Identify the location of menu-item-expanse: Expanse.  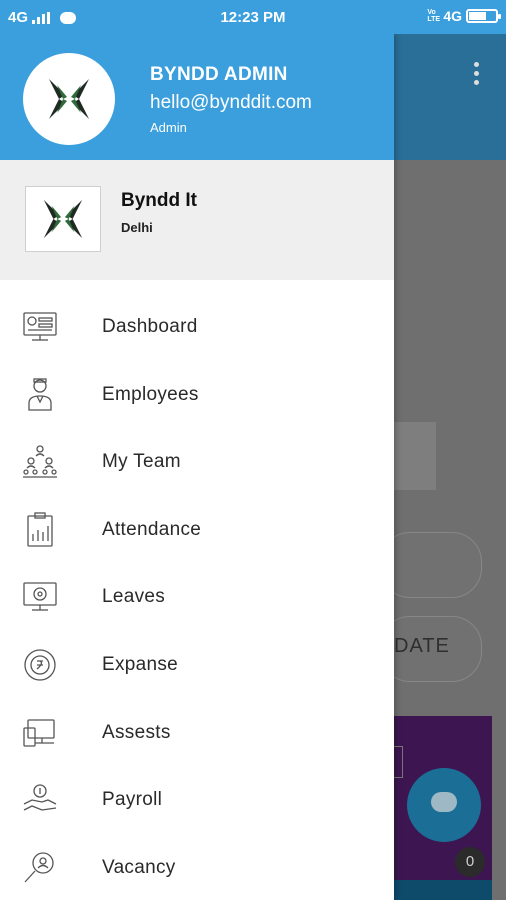
(197, 664).